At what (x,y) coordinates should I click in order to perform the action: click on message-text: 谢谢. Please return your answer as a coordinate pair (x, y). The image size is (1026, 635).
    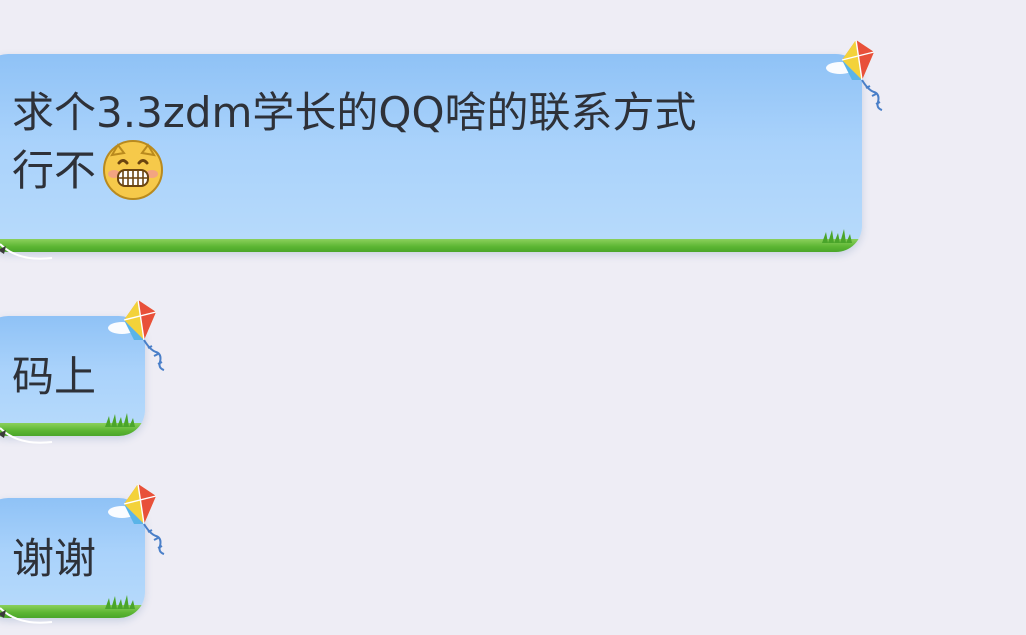
    Looking at the image, I should click on (58, 559).